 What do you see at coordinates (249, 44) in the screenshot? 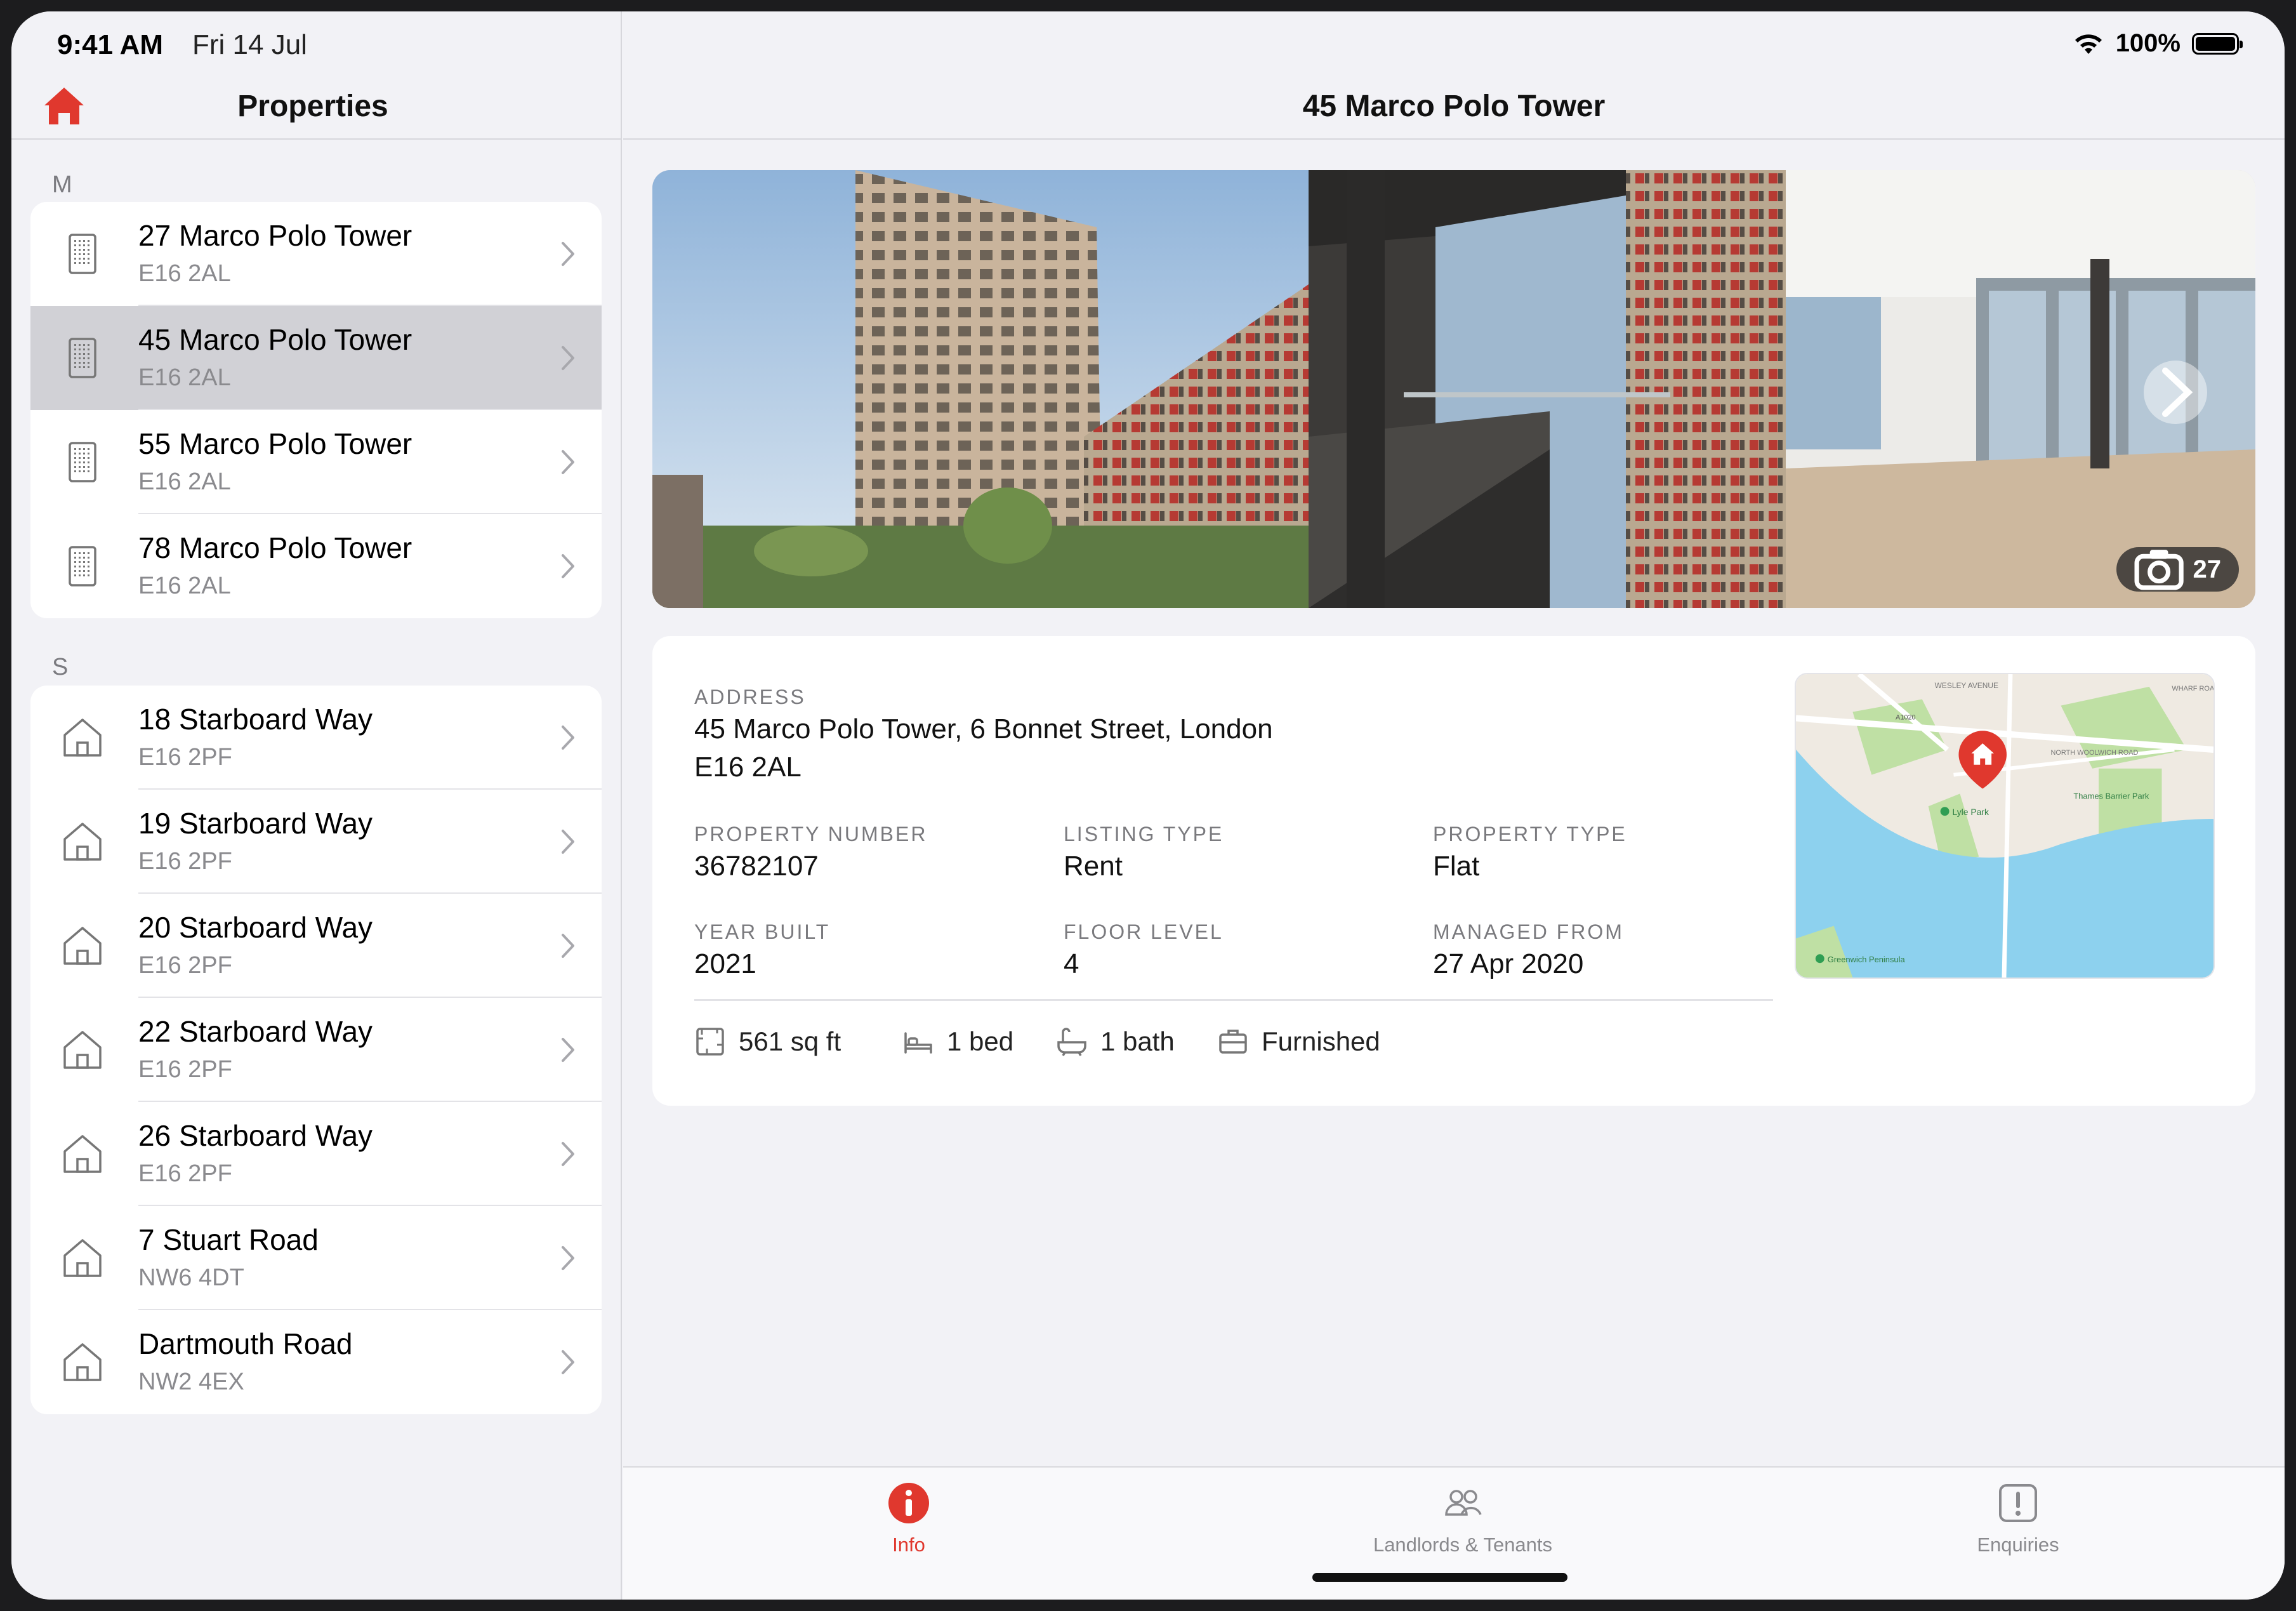
I see `status-date: Fri 14 Jul` at bounding box center [249, 44].